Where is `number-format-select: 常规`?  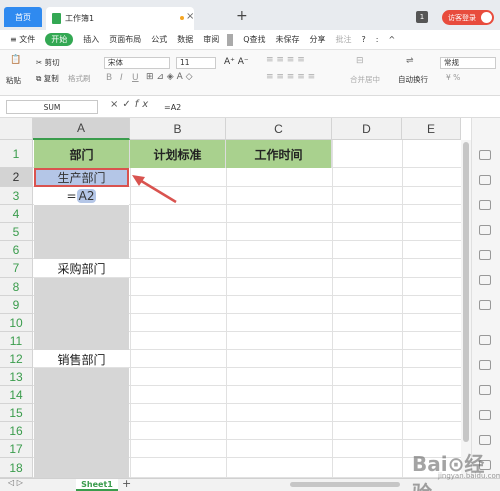 number-format-select: 常规 is located at coordinates (468, 63).